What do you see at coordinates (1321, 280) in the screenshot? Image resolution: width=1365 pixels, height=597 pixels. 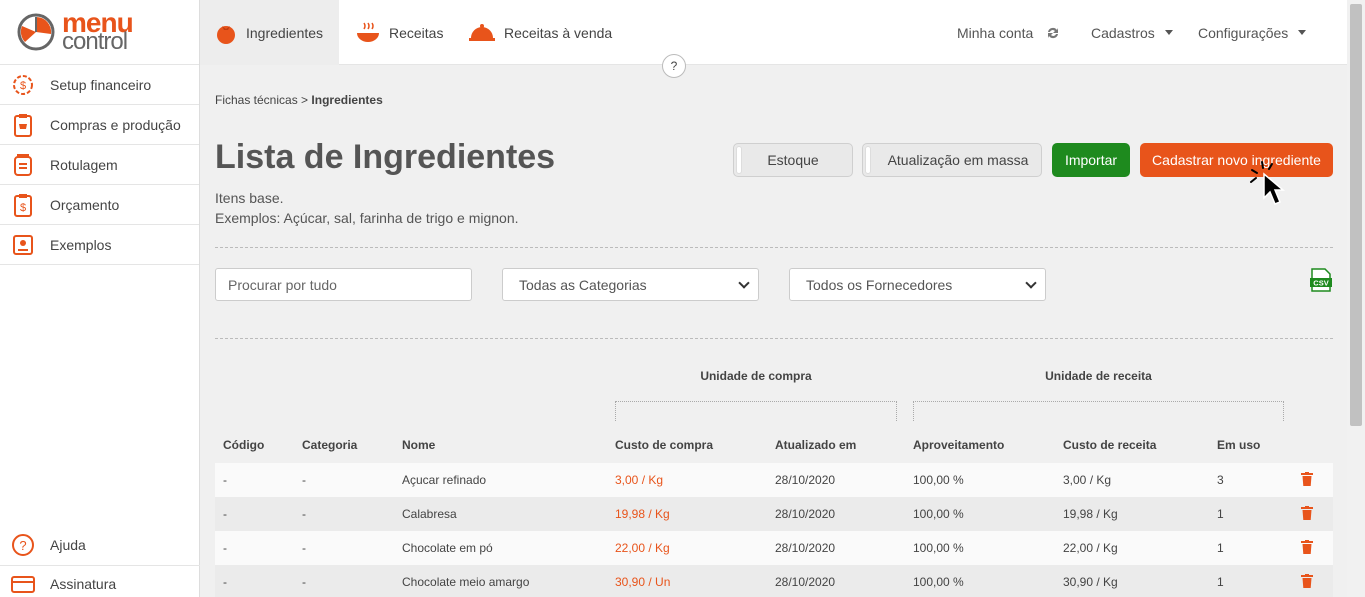 I see `csv-export-icon: CSV` at bounding box center [1321, 280].